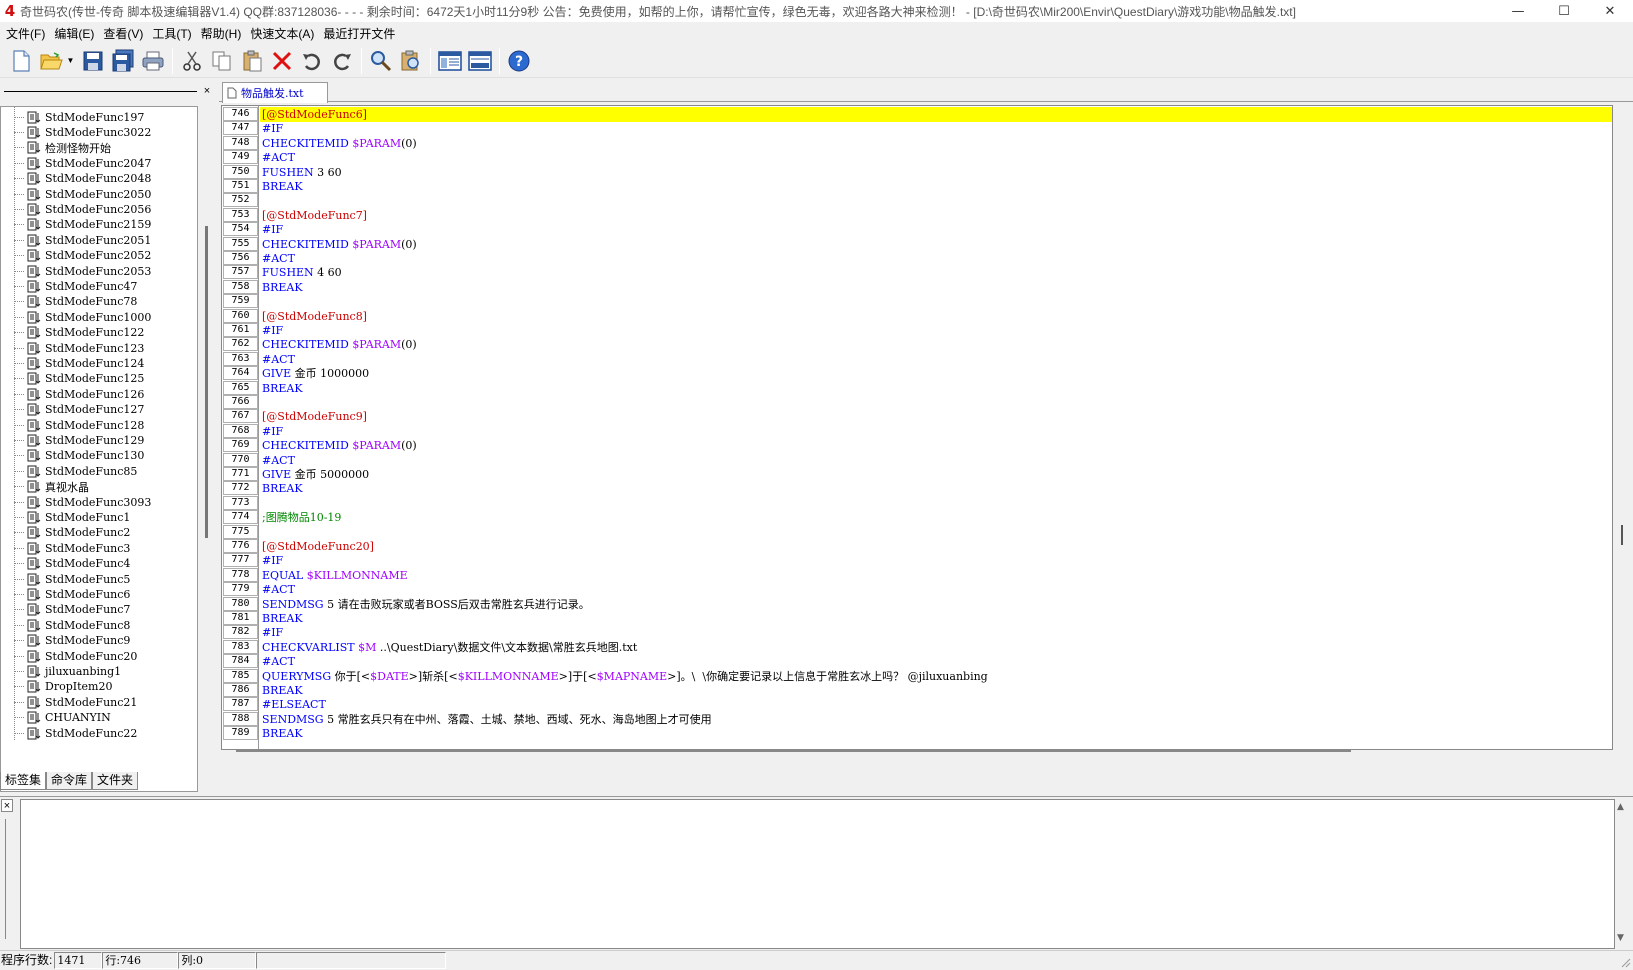 This screenshot has height=970, width=1633. What do you see at coordinates (917, 229) in the screenshot?
I see `code-line: 754 #IF` at bounding box center [917, 229].